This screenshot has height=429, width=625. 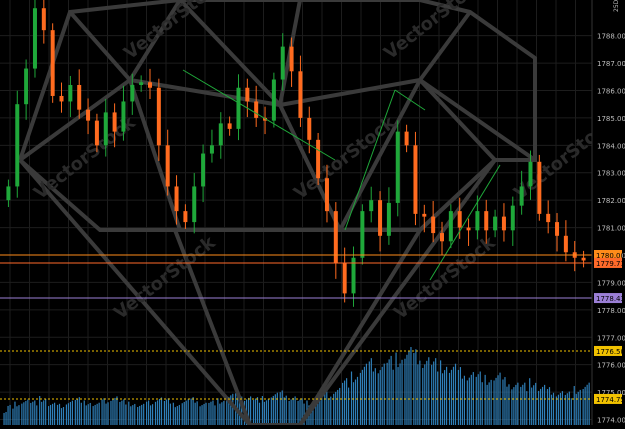 What do you see at coordinates (611, 283) in the screenshot?
I see `price-tick-label: 1779.00` at bounding box center [611, 283].